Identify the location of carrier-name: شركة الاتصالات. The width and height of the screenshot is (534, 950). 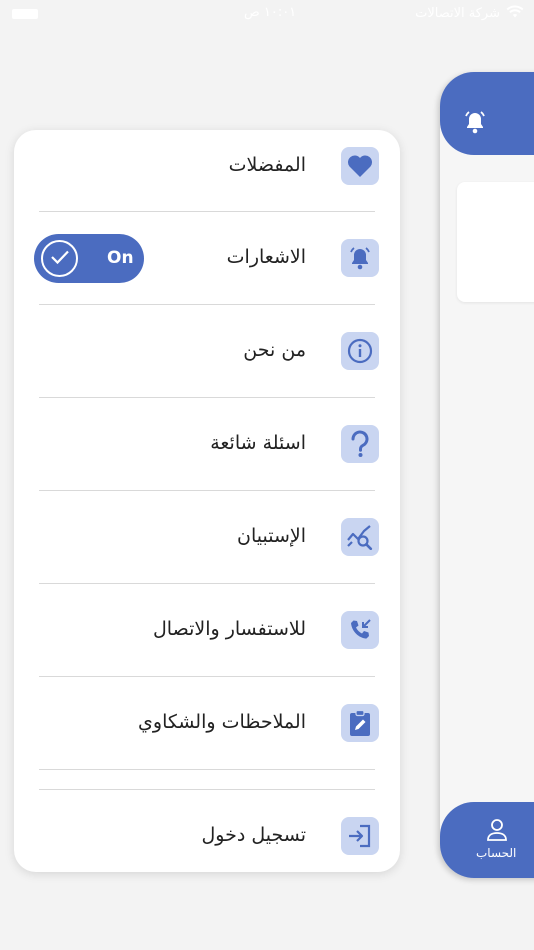
(457, 13).